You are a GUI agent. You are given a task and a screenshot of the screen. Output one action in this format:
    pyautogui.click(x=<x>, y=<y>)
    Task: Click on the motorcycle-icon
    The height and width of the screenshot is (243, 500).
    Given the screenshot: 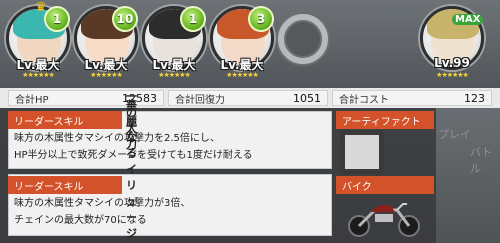 What is the action you would take?
    pyautogui.click(x=385, y=217)
    